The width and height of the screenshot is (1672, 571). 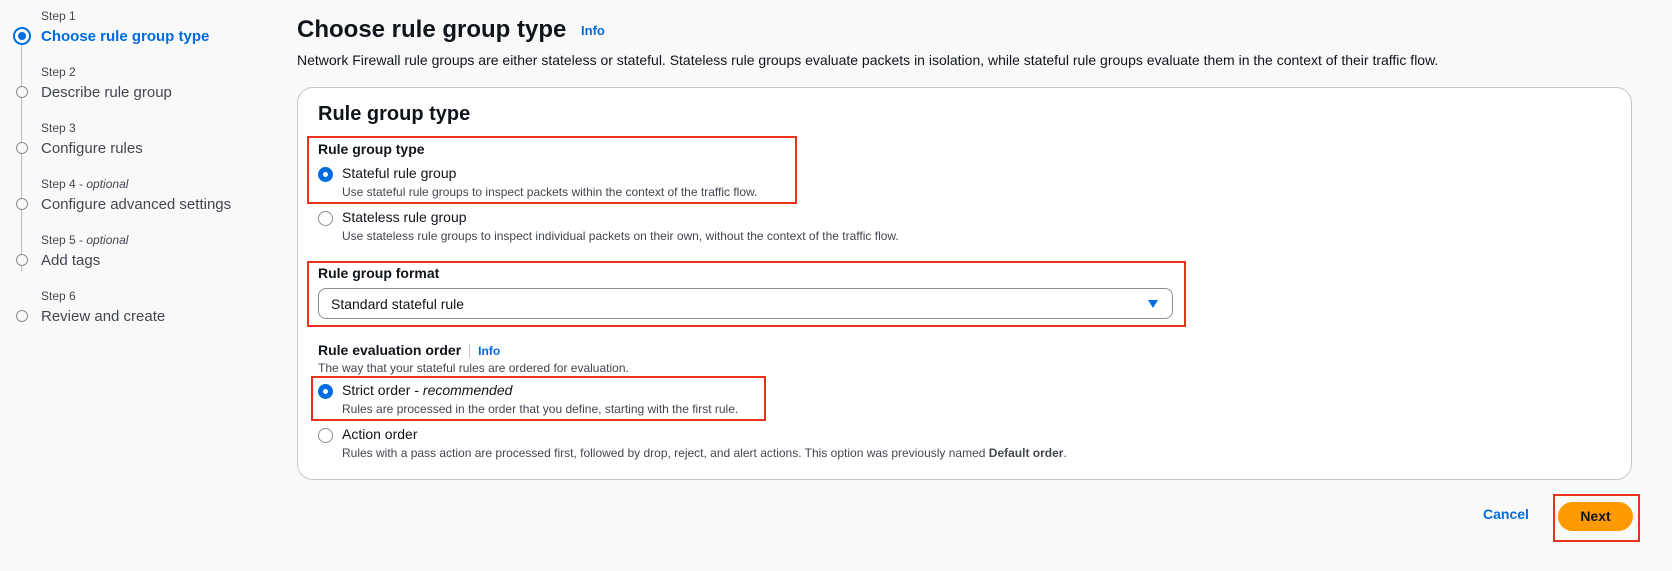 What do you see at coordinates (1026, 453) in the screenshot?
I see `default-order-term: Default order` at bounding box center [1026, 453].